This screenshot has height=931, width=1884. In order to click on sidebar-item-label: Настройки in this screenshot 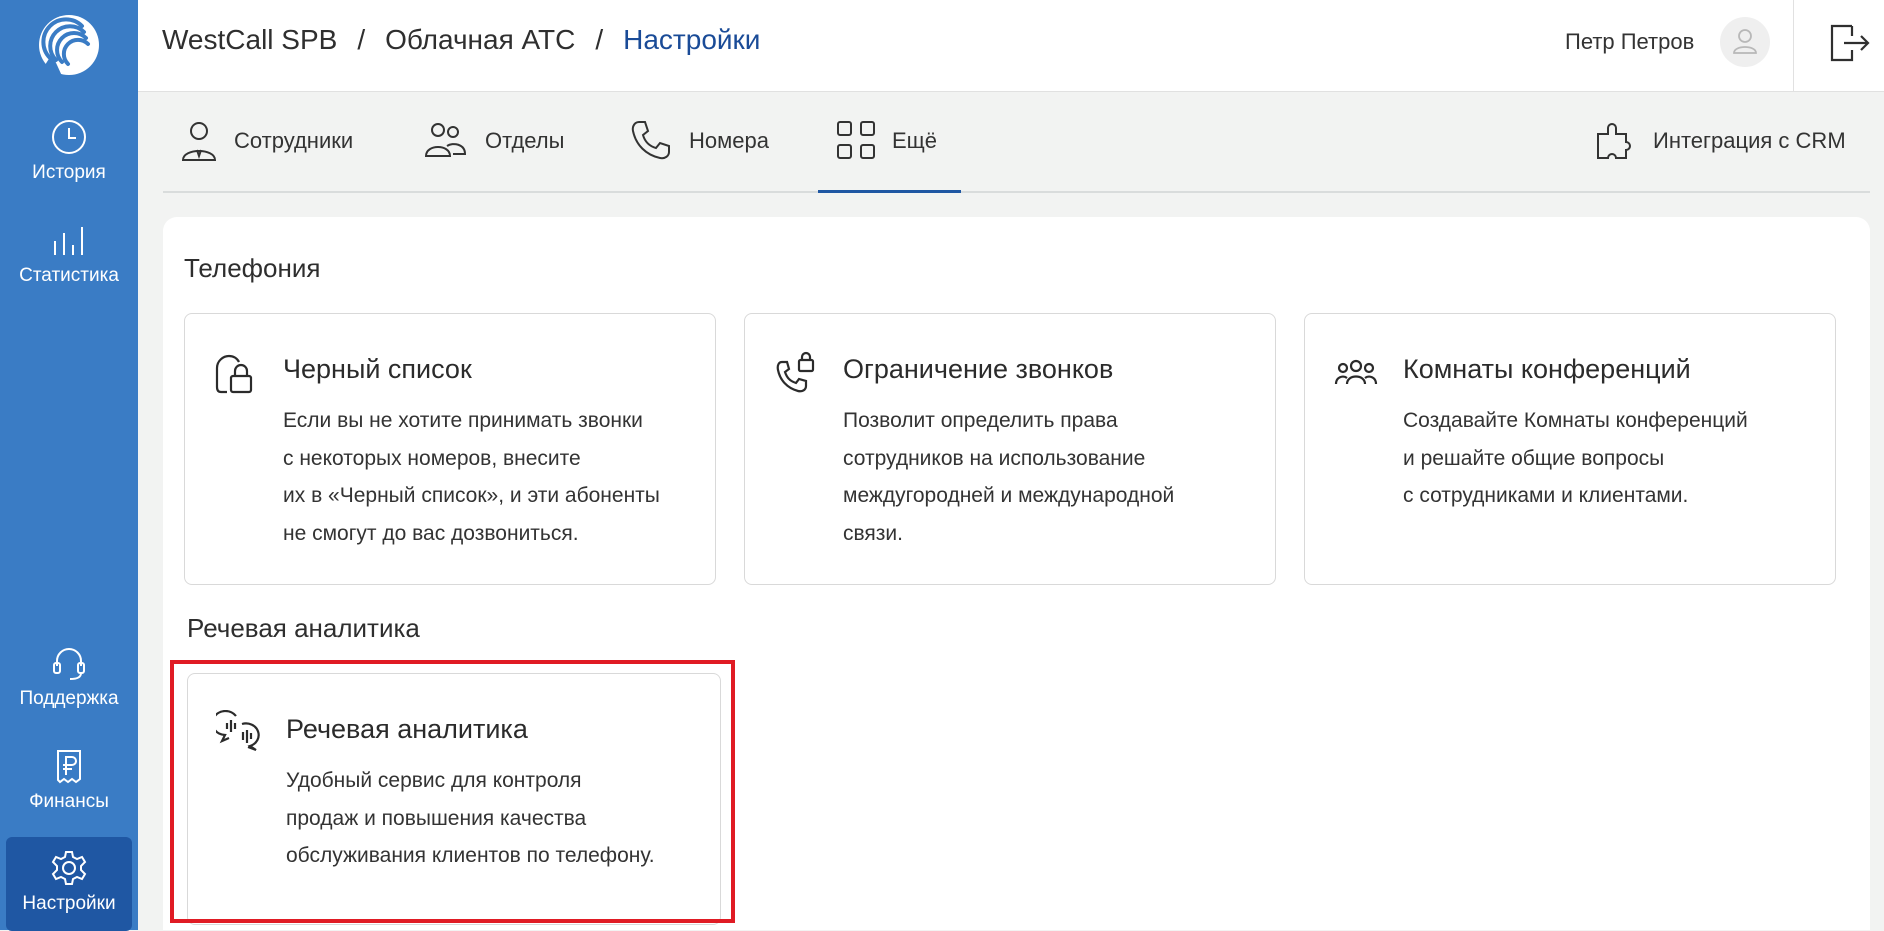, I will do `click(69, 903)`.